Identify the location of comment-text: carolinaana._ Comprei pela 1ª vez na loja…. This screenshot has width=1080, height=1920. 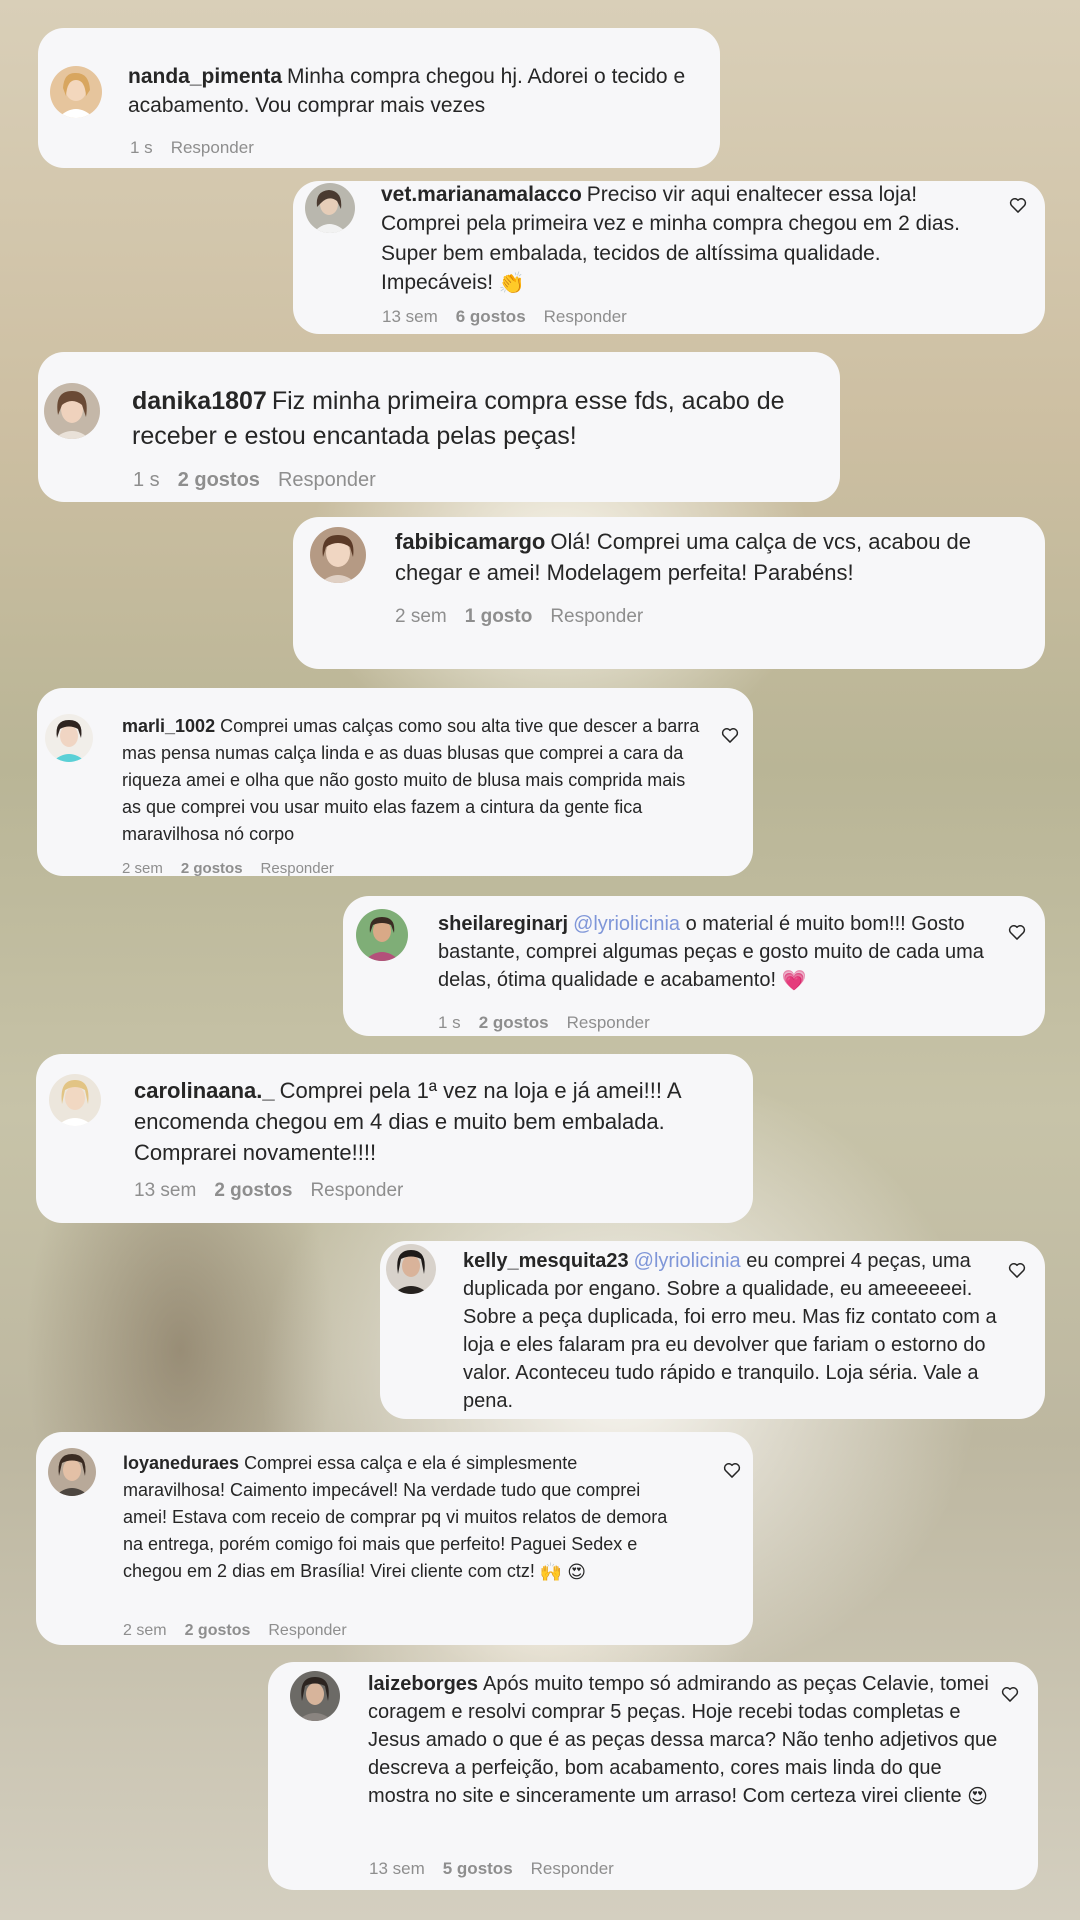
(429, 1122).